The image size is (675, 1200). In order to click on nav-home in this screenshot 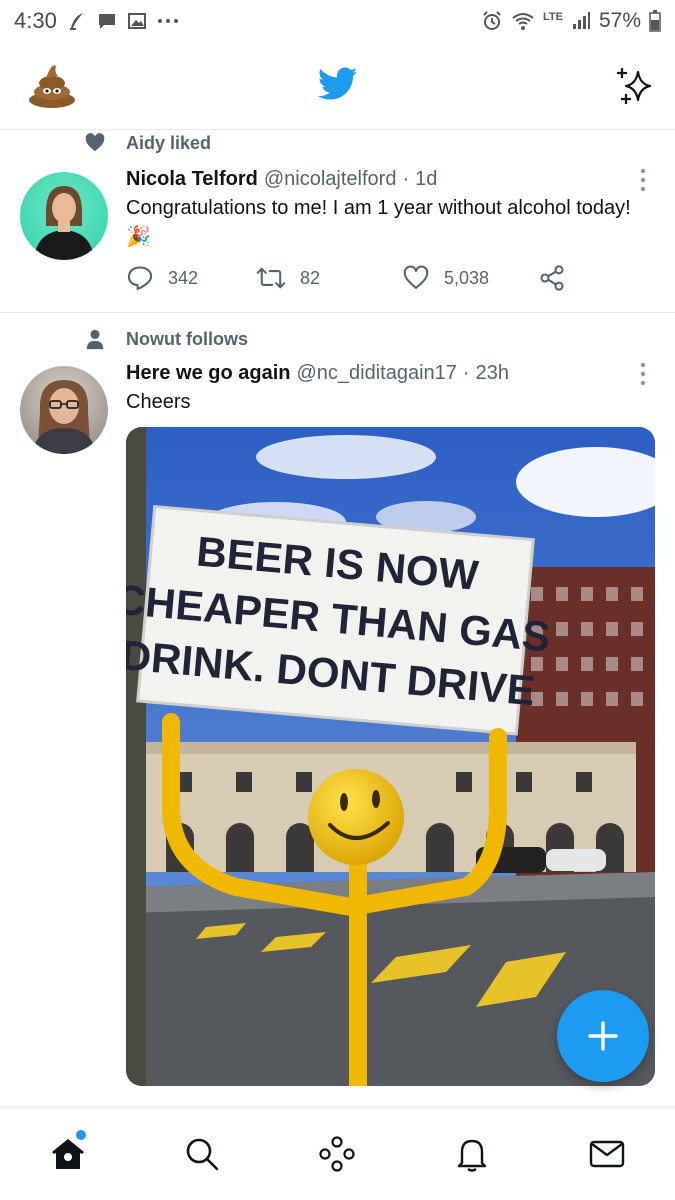, I will do `click(68, 1153)`.